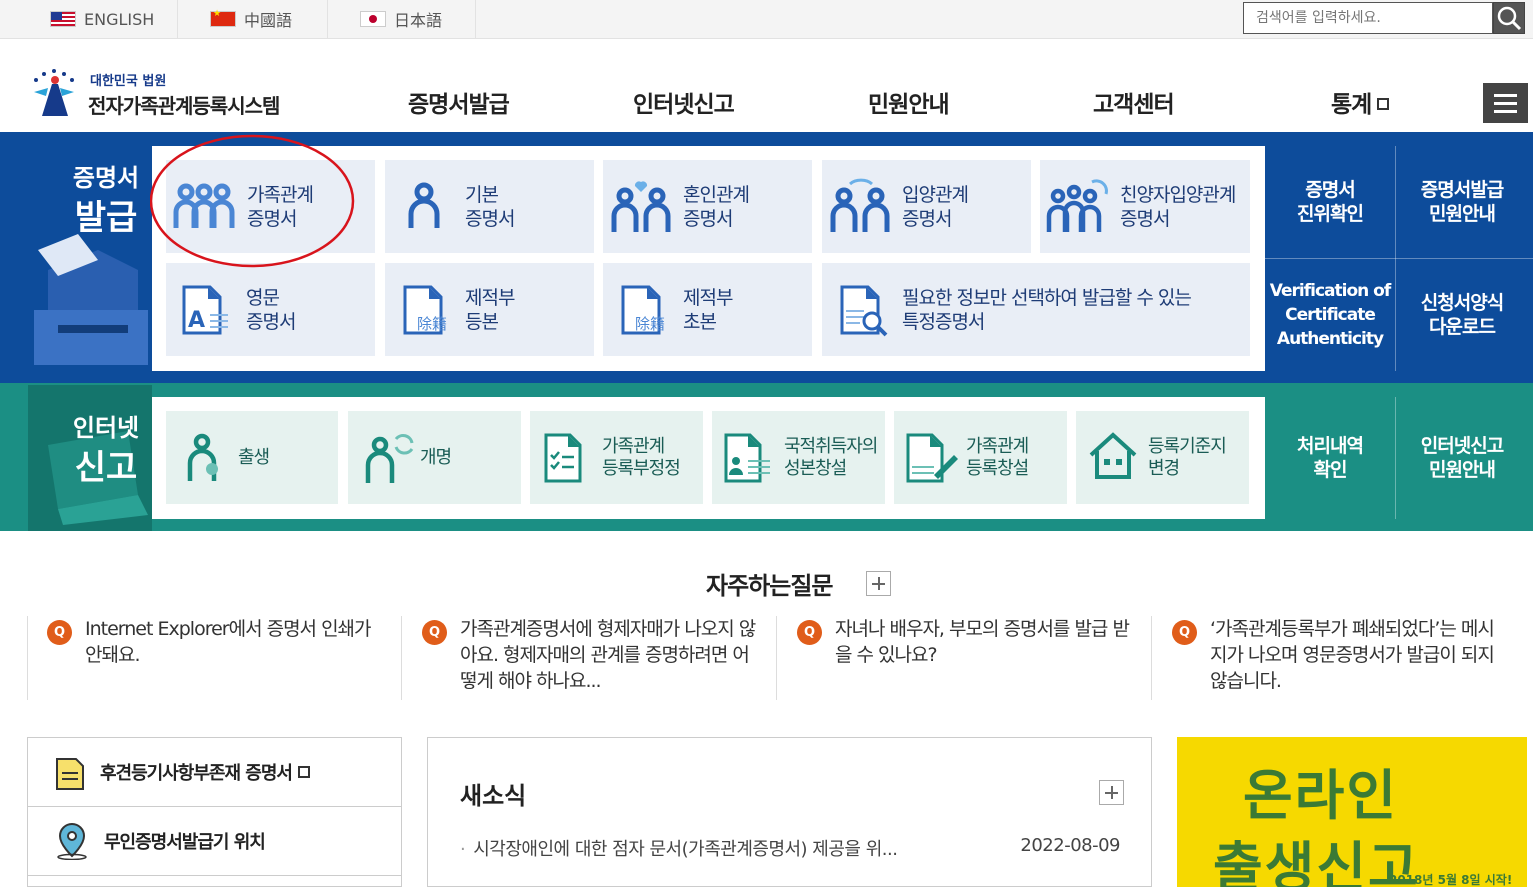 The width and height of the screenshot is (1533, 887). Describe the element at coordinates (563, 458) in the screenshot. I see `correction-icon` at that location.